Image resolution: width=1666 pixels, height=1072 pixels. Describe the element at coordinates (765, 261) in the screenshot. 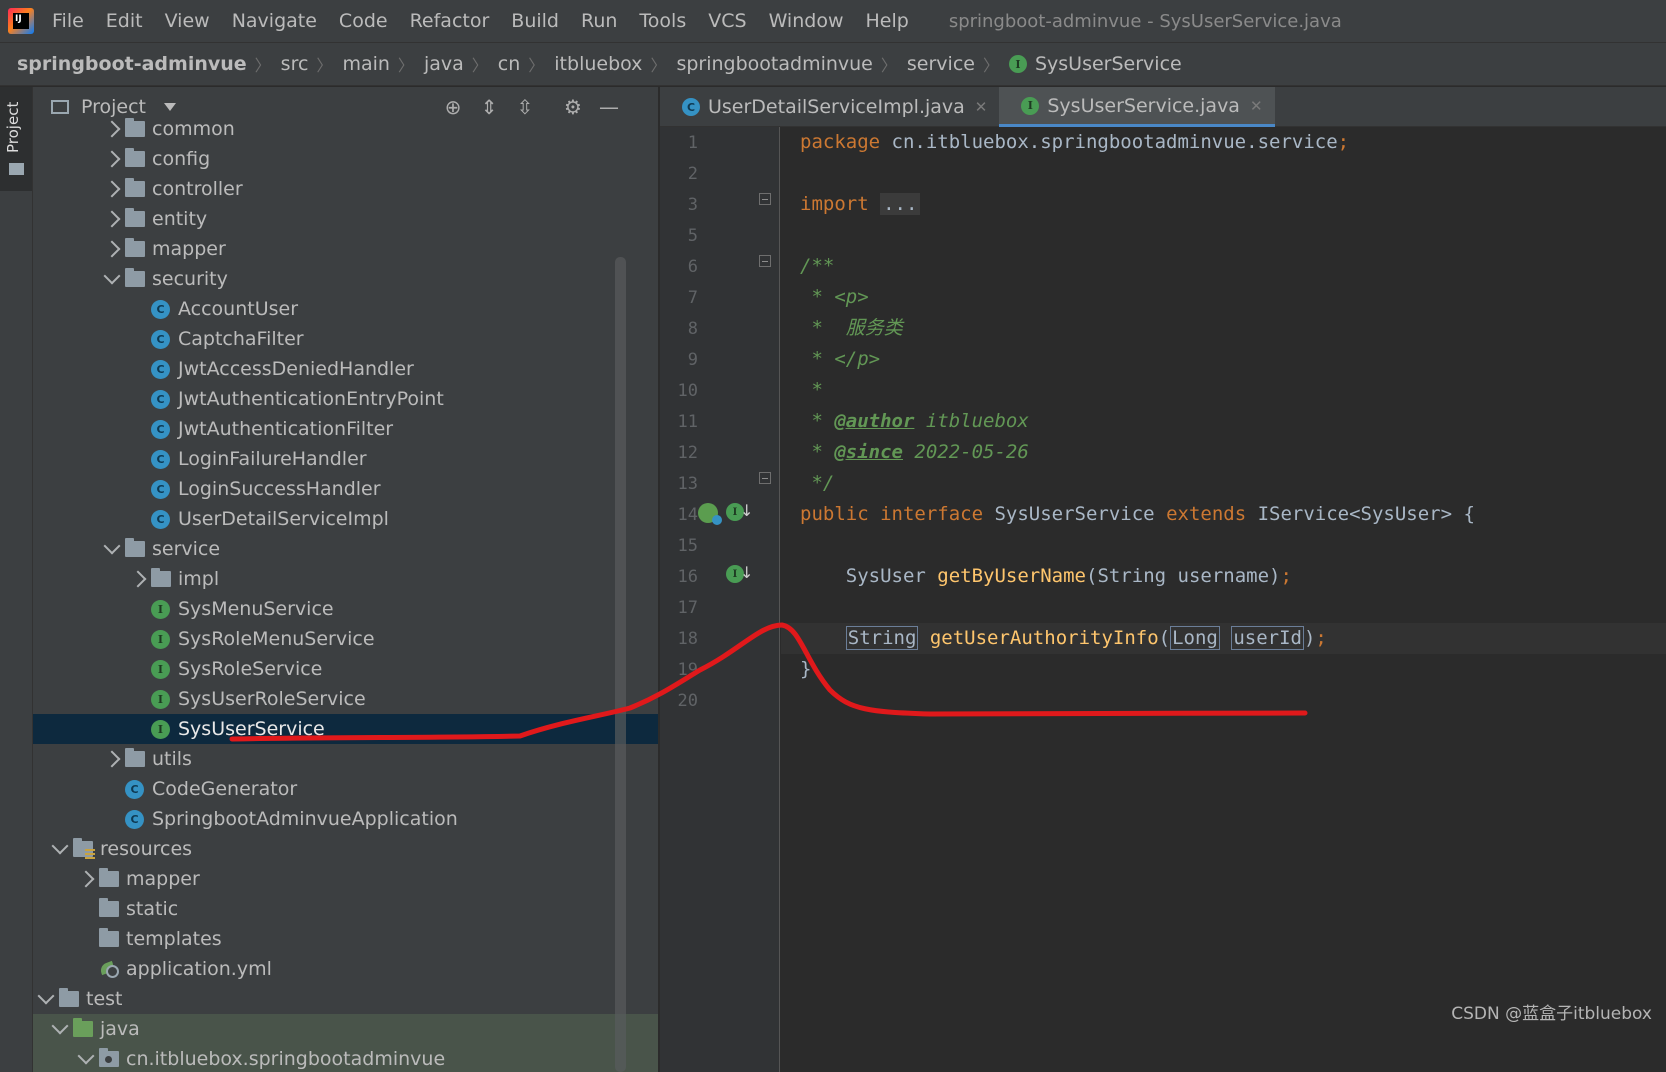

I see `fold-collapse-icon` at that location.